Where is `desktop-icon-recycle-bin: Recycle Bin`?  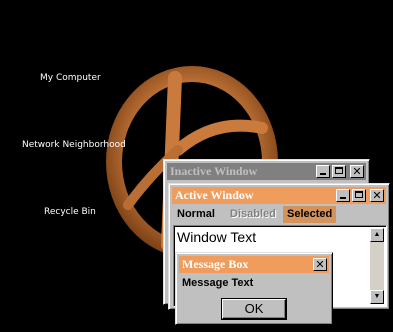
desktop-icon-recycle-bin: Recycle Bin is located at coordinates (70, 212).